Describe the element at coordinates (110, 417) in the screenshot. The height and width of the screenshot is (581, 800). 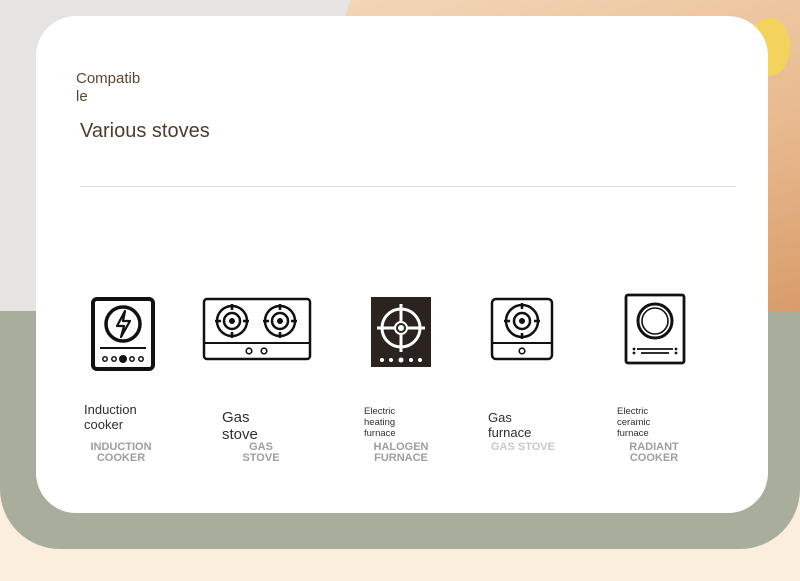
I see `stove-name: Induction cooker` at that location.